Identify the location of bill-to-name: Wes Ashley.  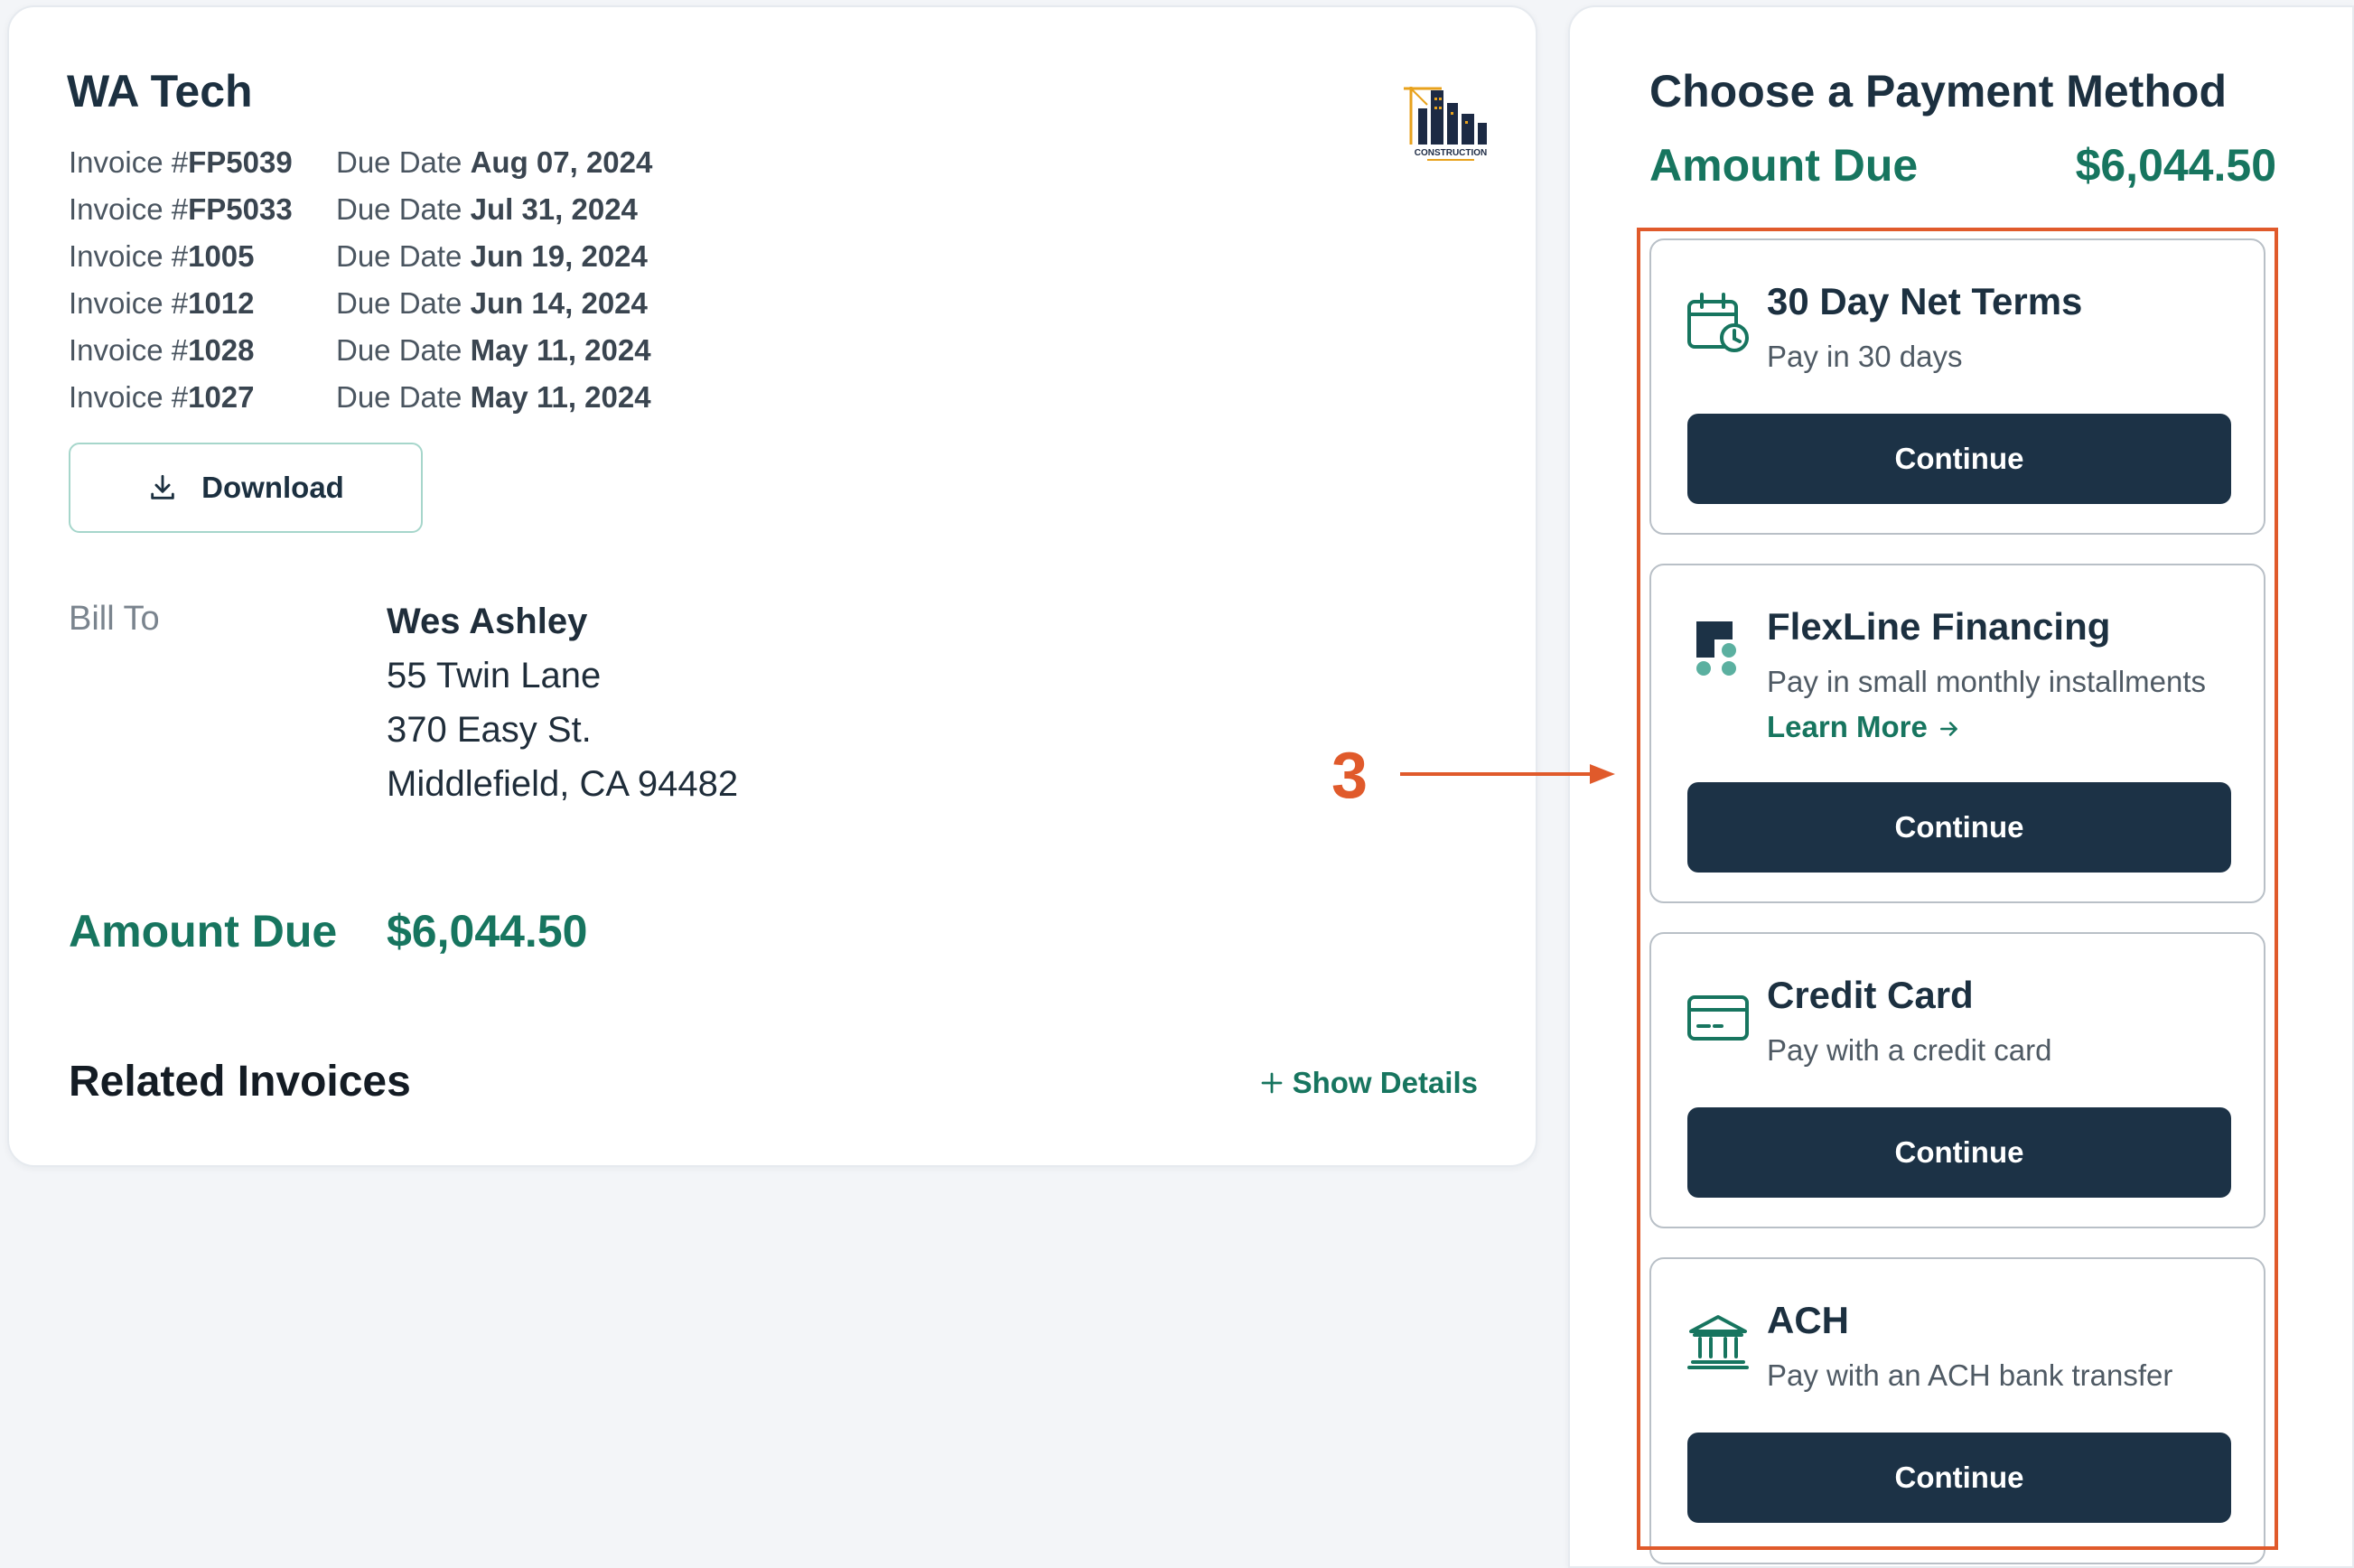
(487, 621).